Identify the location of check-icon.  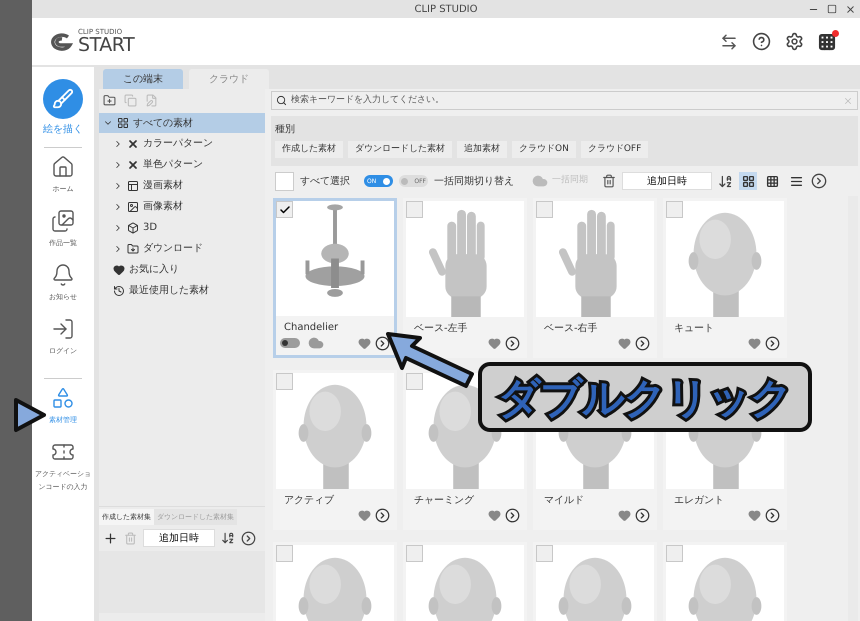
(284, 210).